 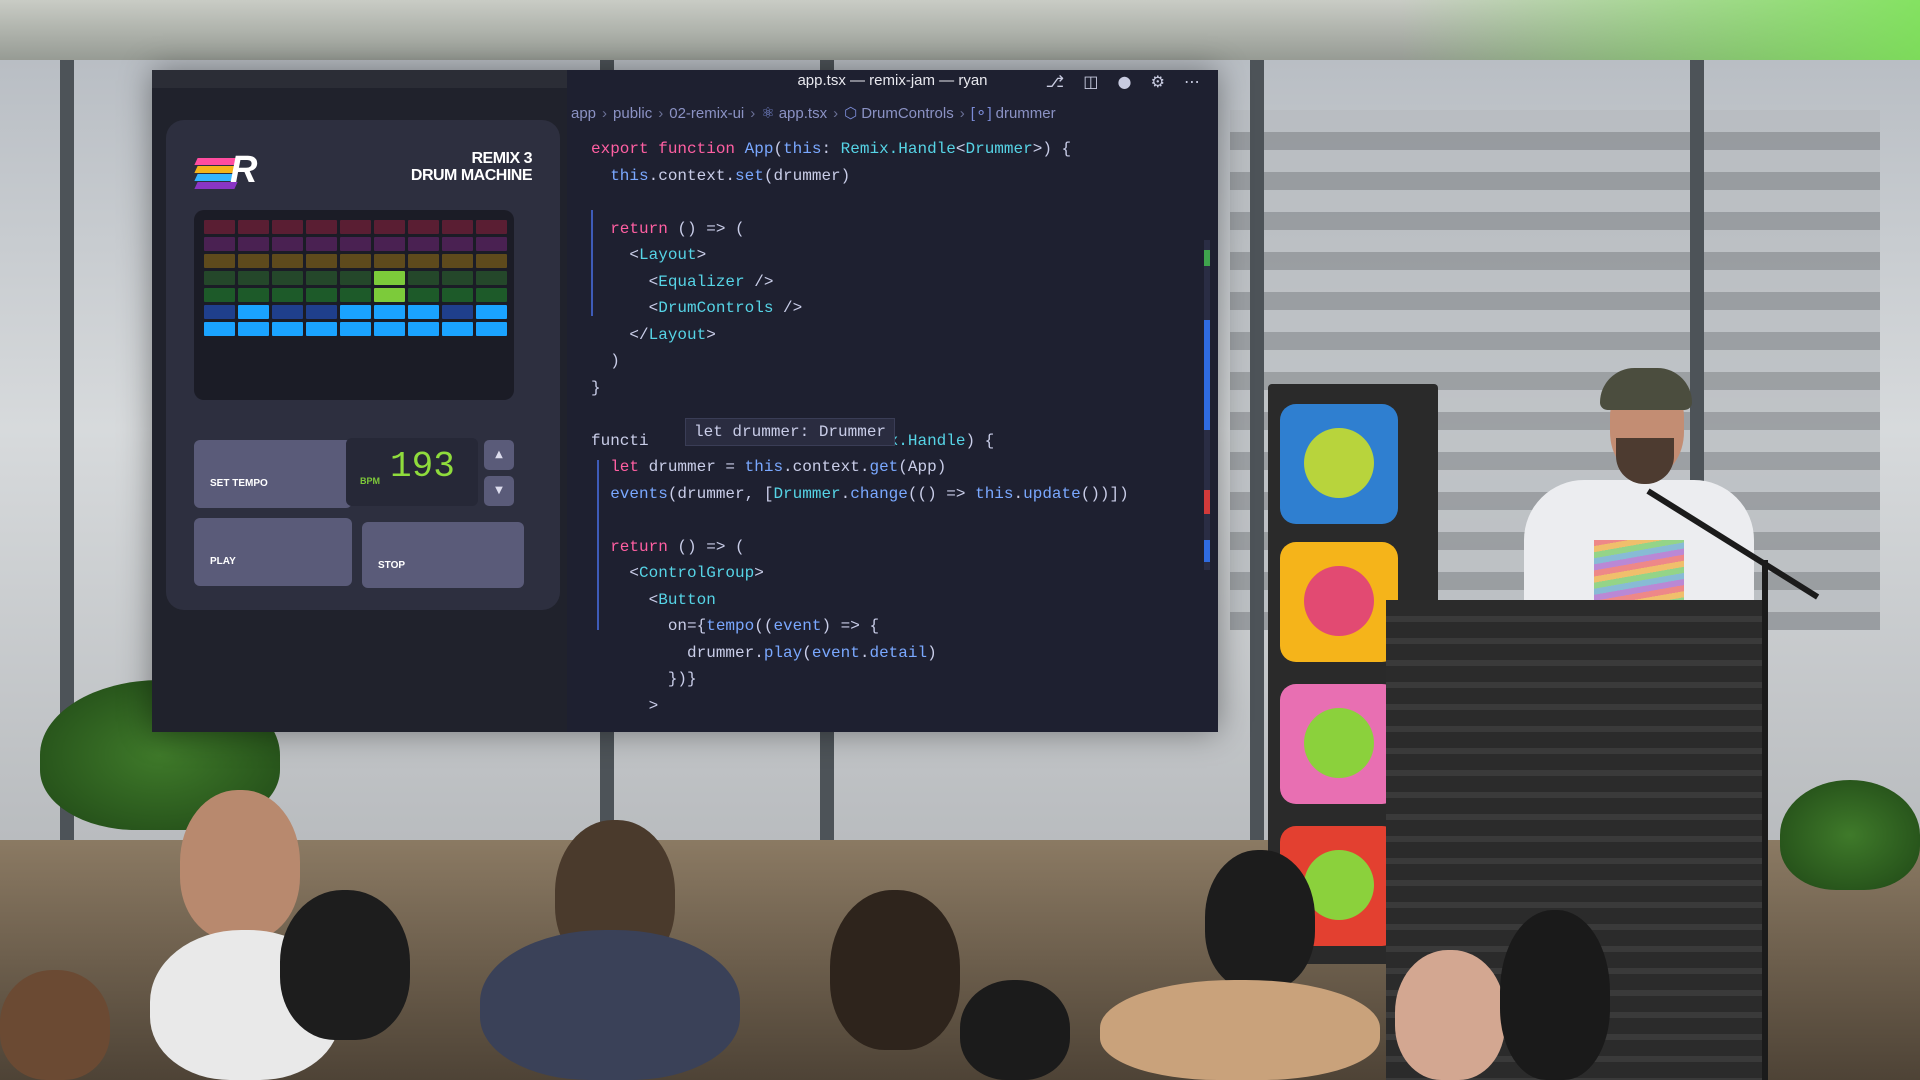 What do you see at coordinates (860, 335) in the screenshot?
I see `code-line: </Layout>` at bounding box center [860, 335].